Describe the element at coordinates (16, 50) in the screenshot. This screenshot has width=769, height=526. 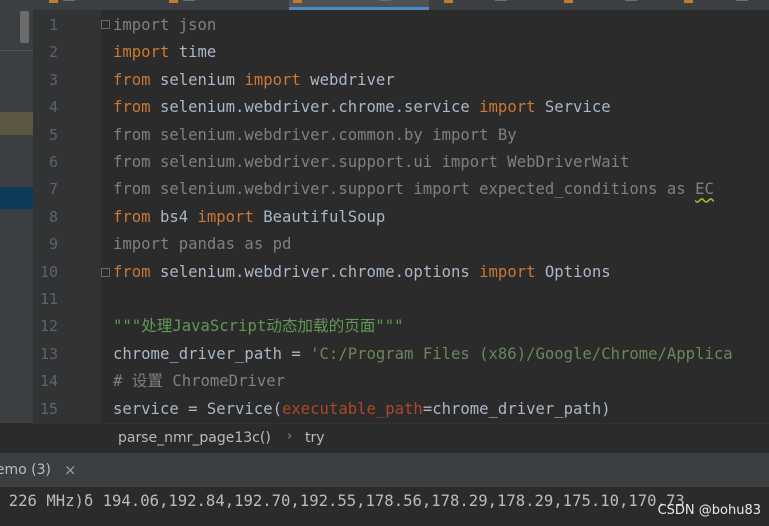
I see `panel-divider` at that location.